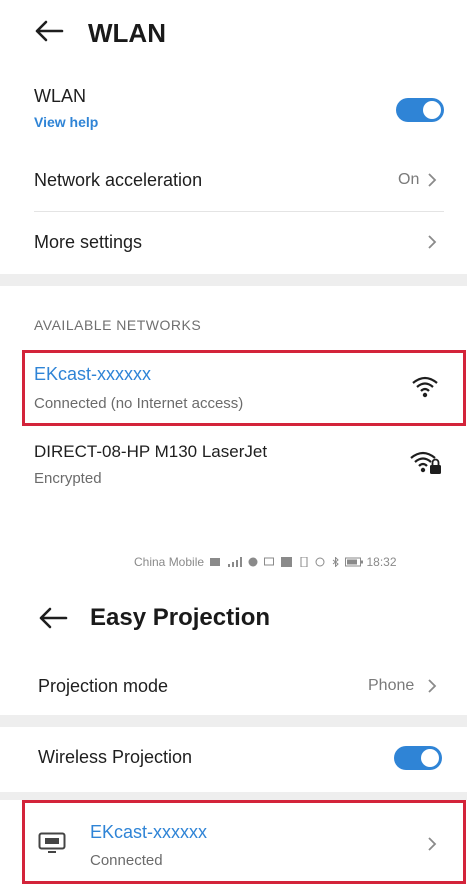 The image size is (467, 887). Describe the element at coordinates (391, 685) in the screenshot. I see `projection-mode-value: Phone` at that location.